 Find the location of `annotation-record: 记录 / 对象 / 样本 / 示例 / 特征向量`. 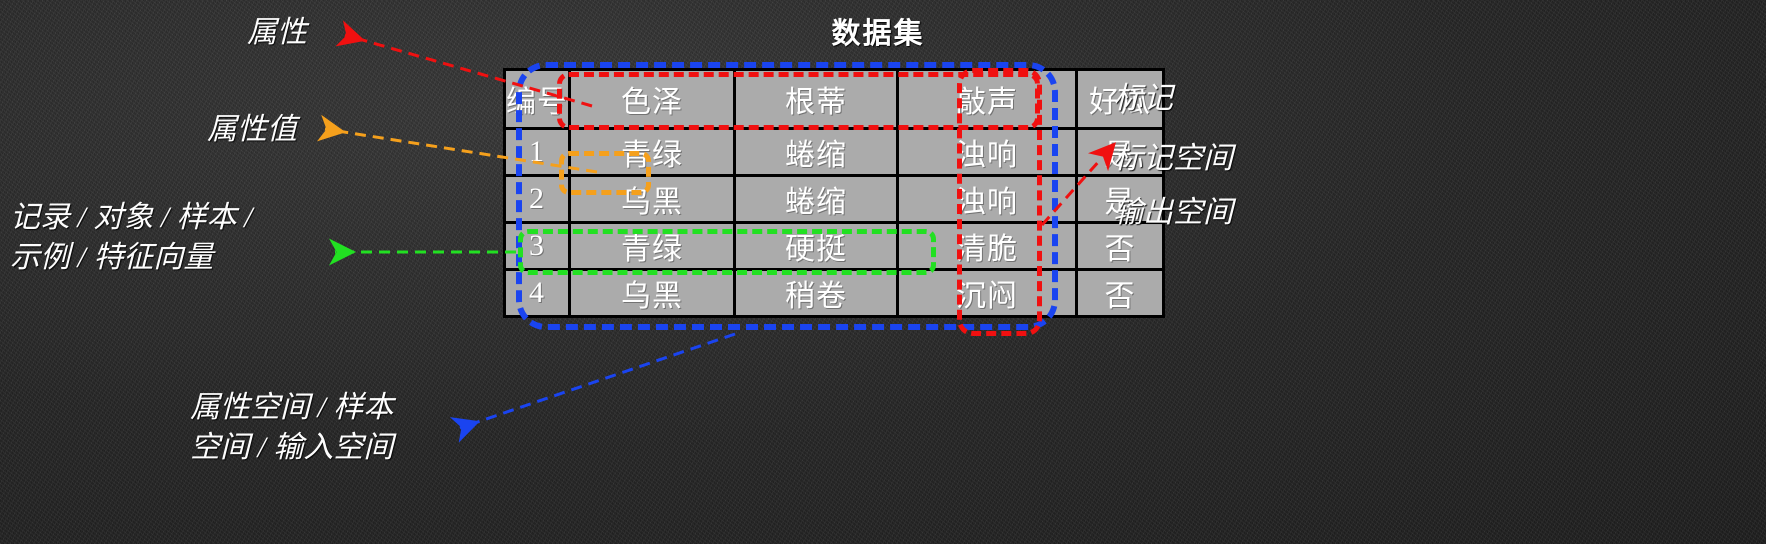

annotation-record: 记录 / 对象 / 样本 / 示例 / 特征向量 is located at coordinates (131, 237).